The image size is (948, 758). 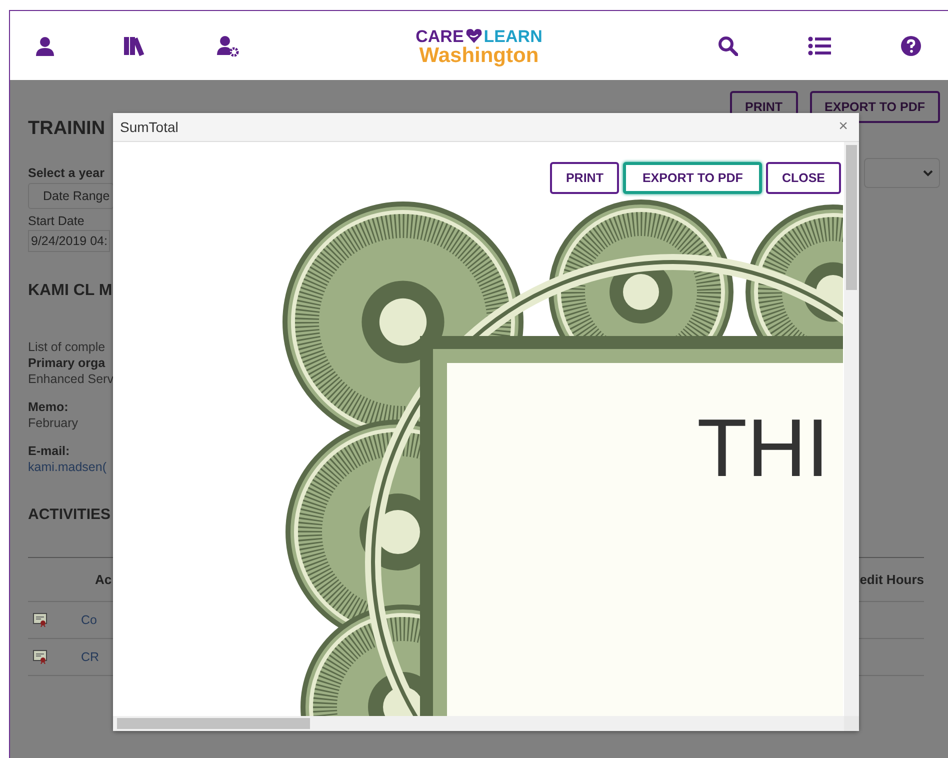 I want to click on detail-text: Primary orga, so click(x=67, y=363).